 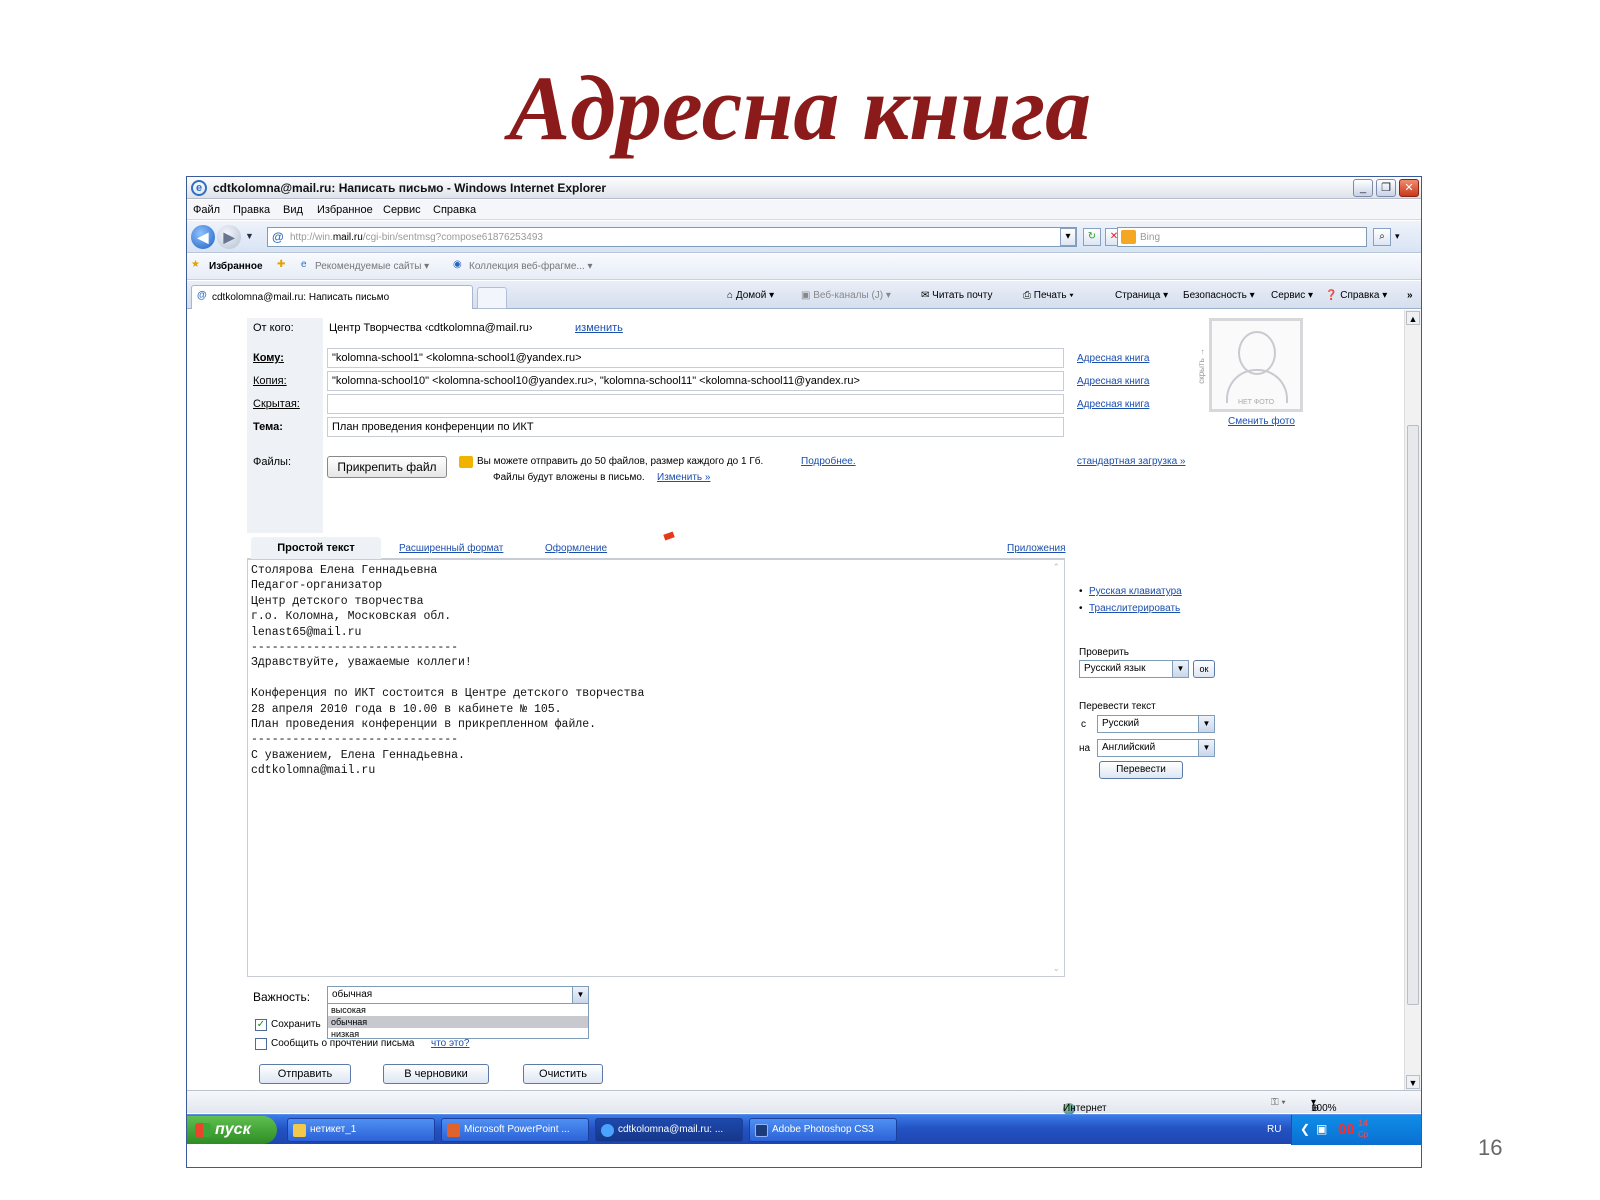 What do you see at coordinates (232, 1130) in the screenshot?
I see `start-button: пуск` at bounding box center [232, 1130].